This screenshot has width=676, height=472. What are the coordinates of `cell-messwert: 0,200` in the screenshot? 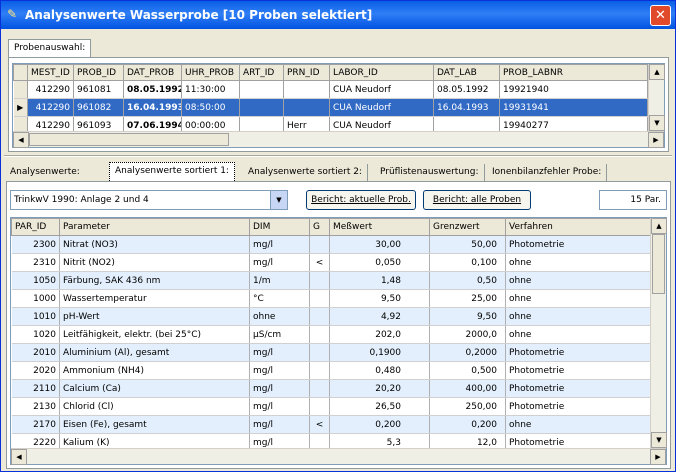 It's located at (379, 424).